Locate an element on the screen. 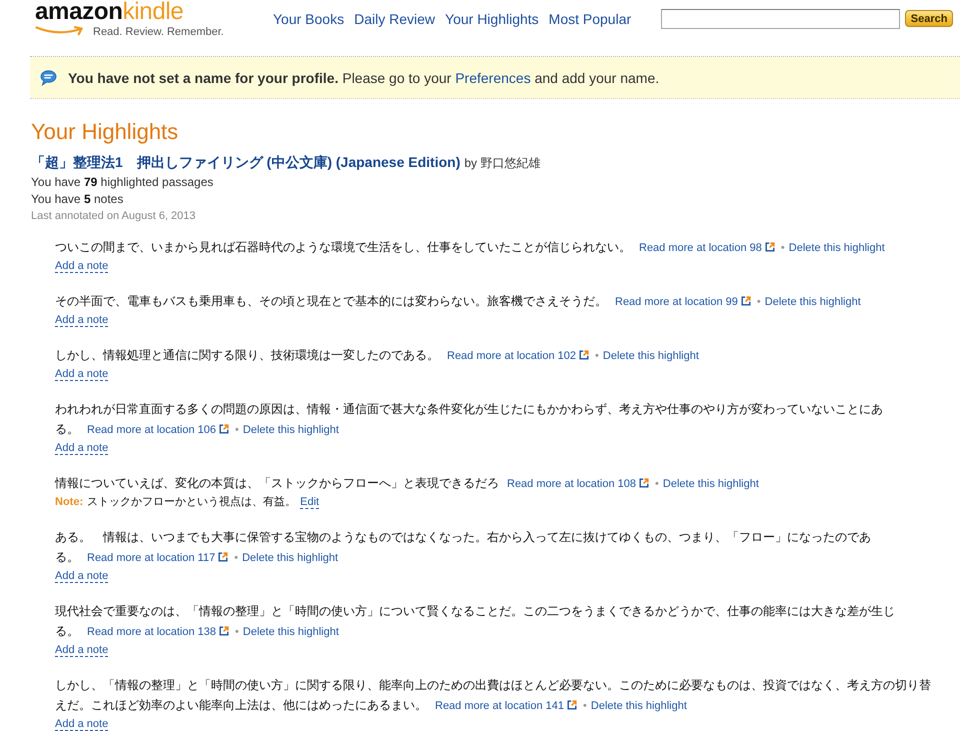 The height and width of the screenshot is (731, 972). highlight-text: しかし、情報処理と通信に関する限り、技術環境は一変したのである。 is located at coordinates (247, 355).